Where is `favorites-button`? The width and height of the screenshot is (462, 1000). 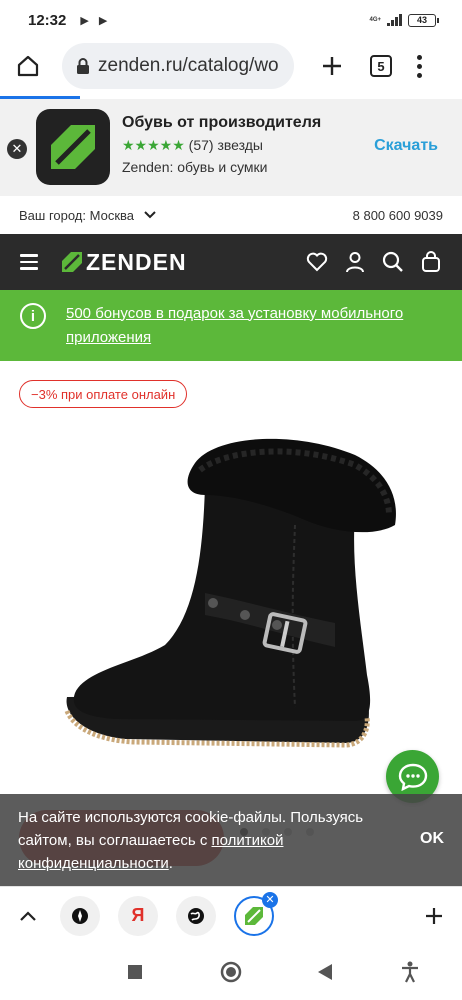 favorites-button is located at coordinates (317, 262).